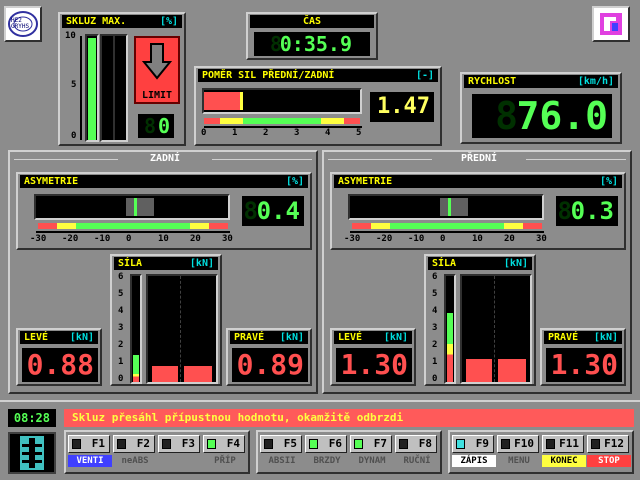  I want to click on front-asym-tick: 20, so click(509, 239).